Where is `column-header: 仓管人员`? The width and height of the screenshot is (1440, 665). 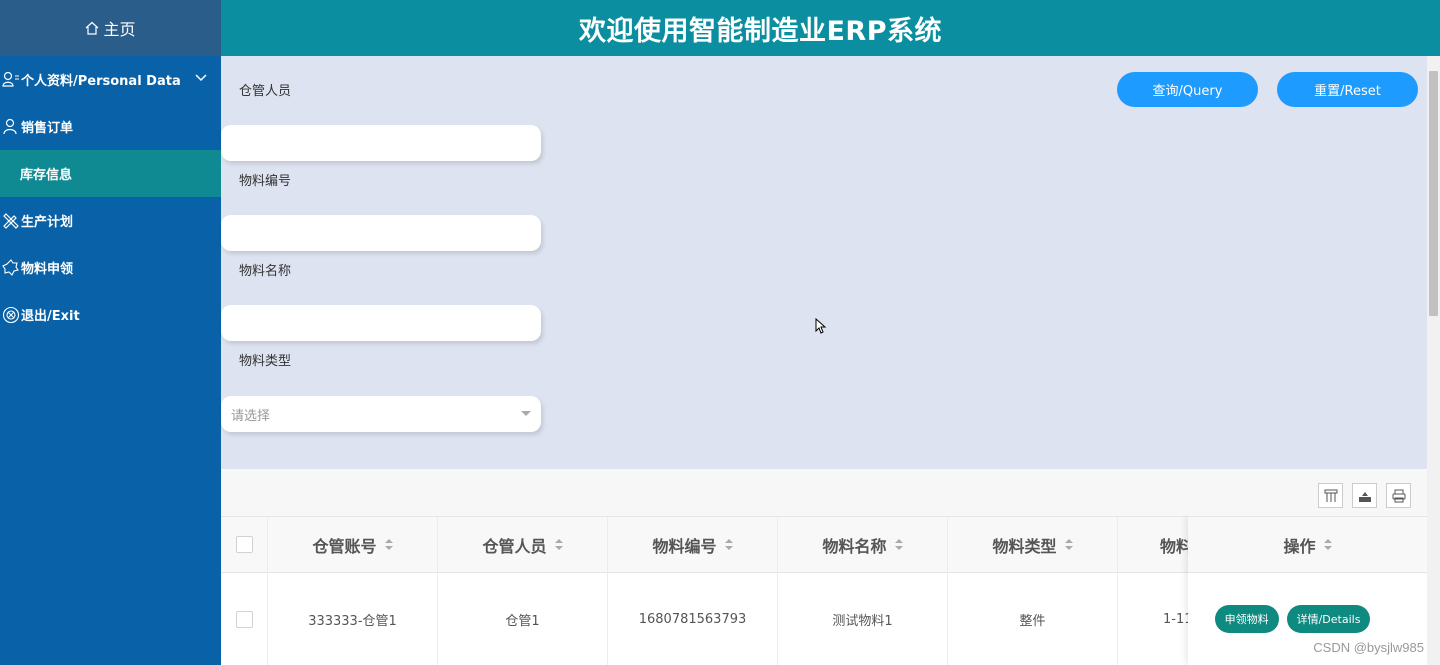
column-header: 仓管人员 is located at coordinates (523, 544).